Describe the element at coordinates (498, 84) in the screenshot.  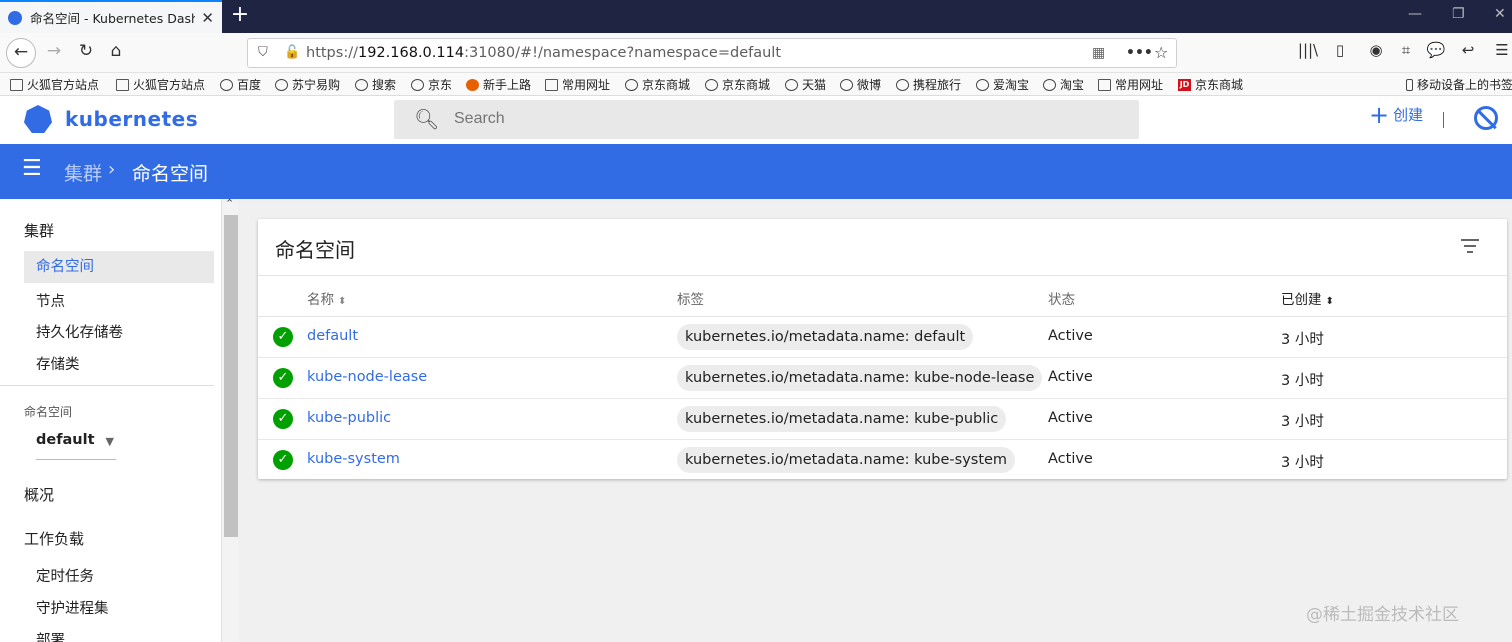
I see `bookmark-item: 新手上路` at that location.